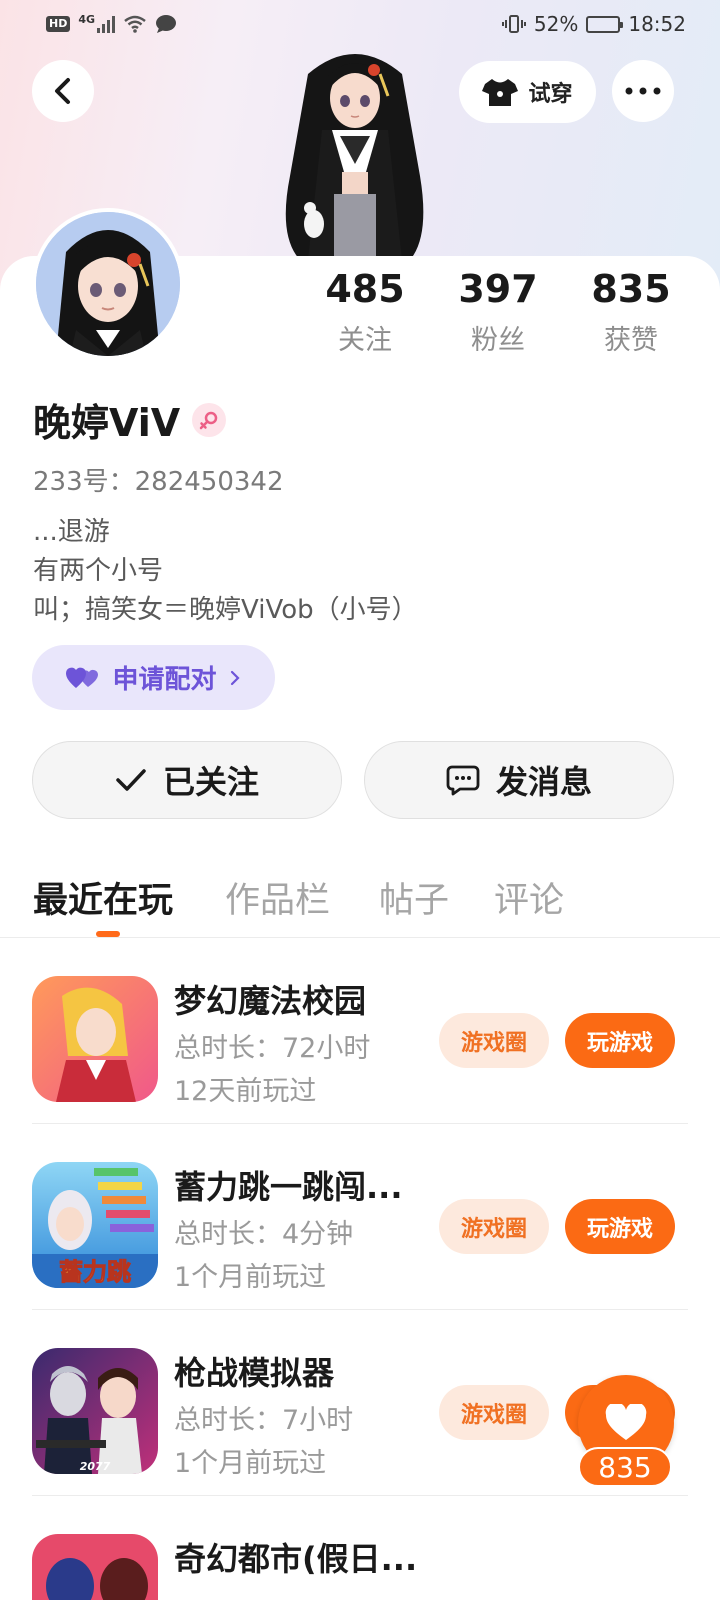 This screenshot has height=1600, width=720. What do you see at coordinates (354, 157) in the screenshot?
I see `character-avatar-illustration` at bounding box center [354, 157].